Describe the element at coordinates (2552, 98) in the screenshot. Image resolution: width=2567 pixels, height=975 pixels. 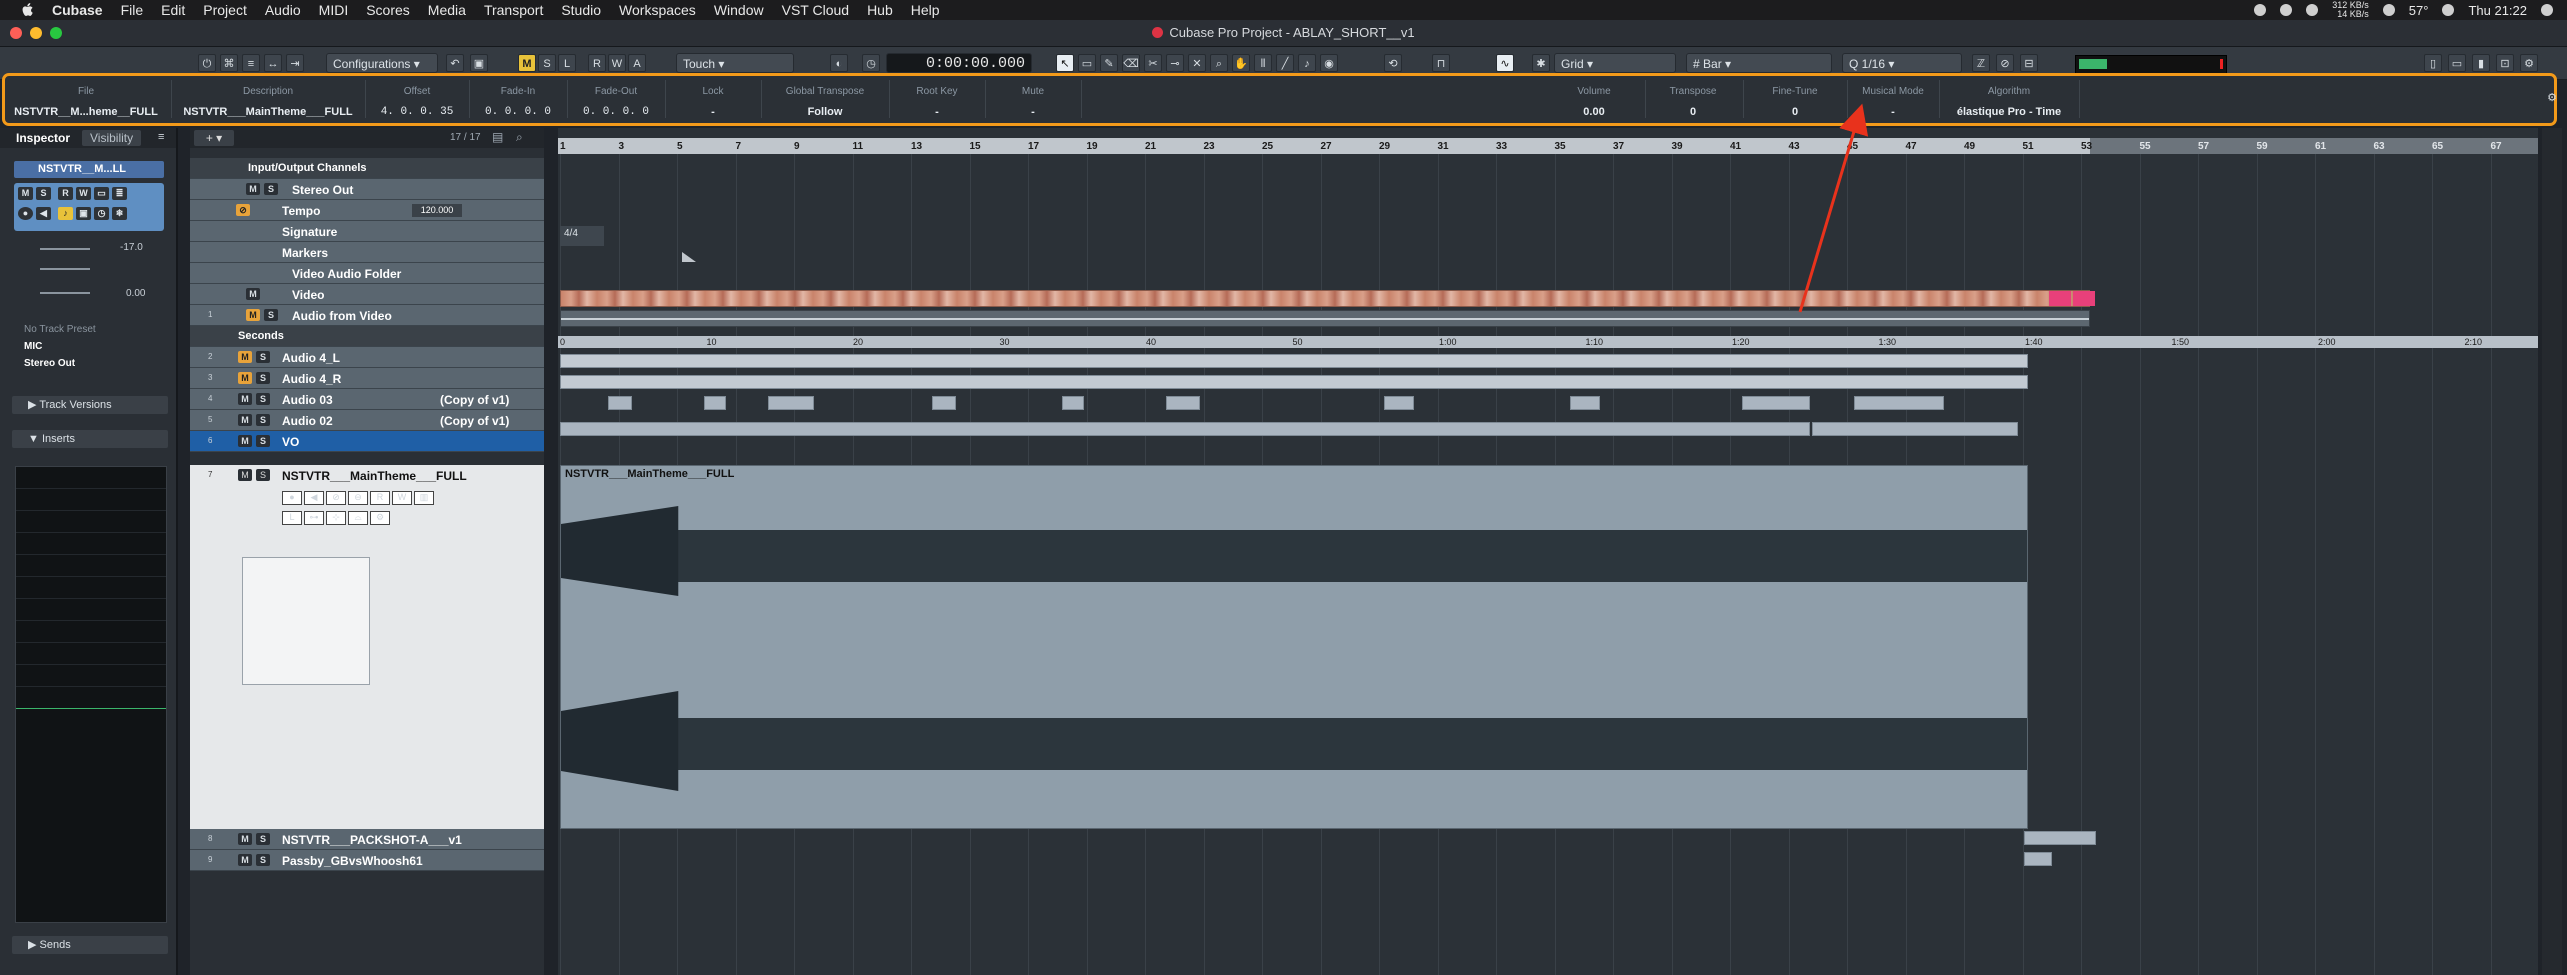
I see `info-line-settings-icon: ⚙` at that location.